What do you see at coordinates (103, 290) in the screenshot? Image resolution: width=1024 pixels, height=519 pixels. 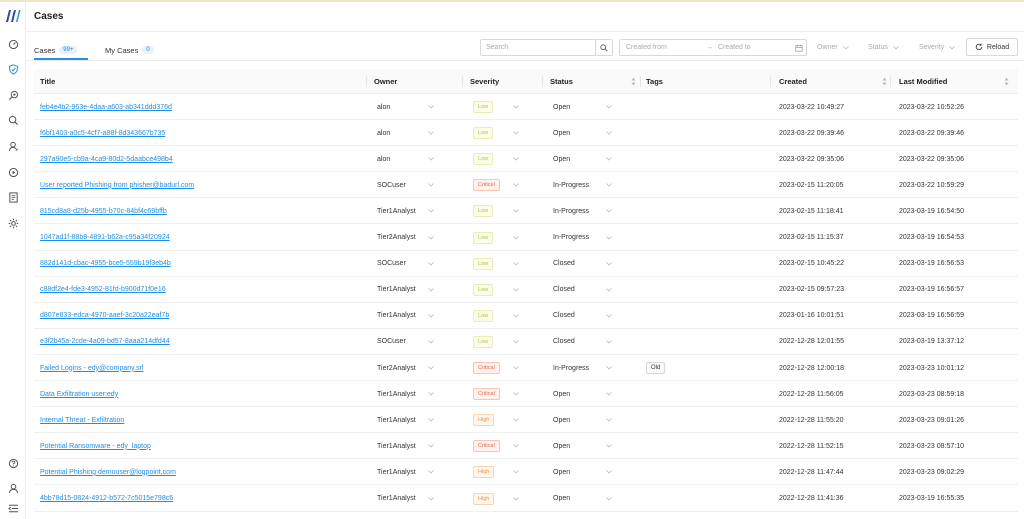 I see `case-title-link: c88df2e4-fde3-4952-81fd-b900d71f0e16` at bounding box center [103, 290].